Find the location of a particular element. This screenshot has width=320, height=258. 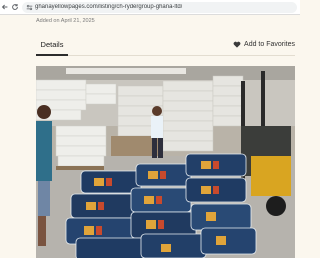

add-to-favorites-button: Add to Favorites is located at coordinates (264, 44).